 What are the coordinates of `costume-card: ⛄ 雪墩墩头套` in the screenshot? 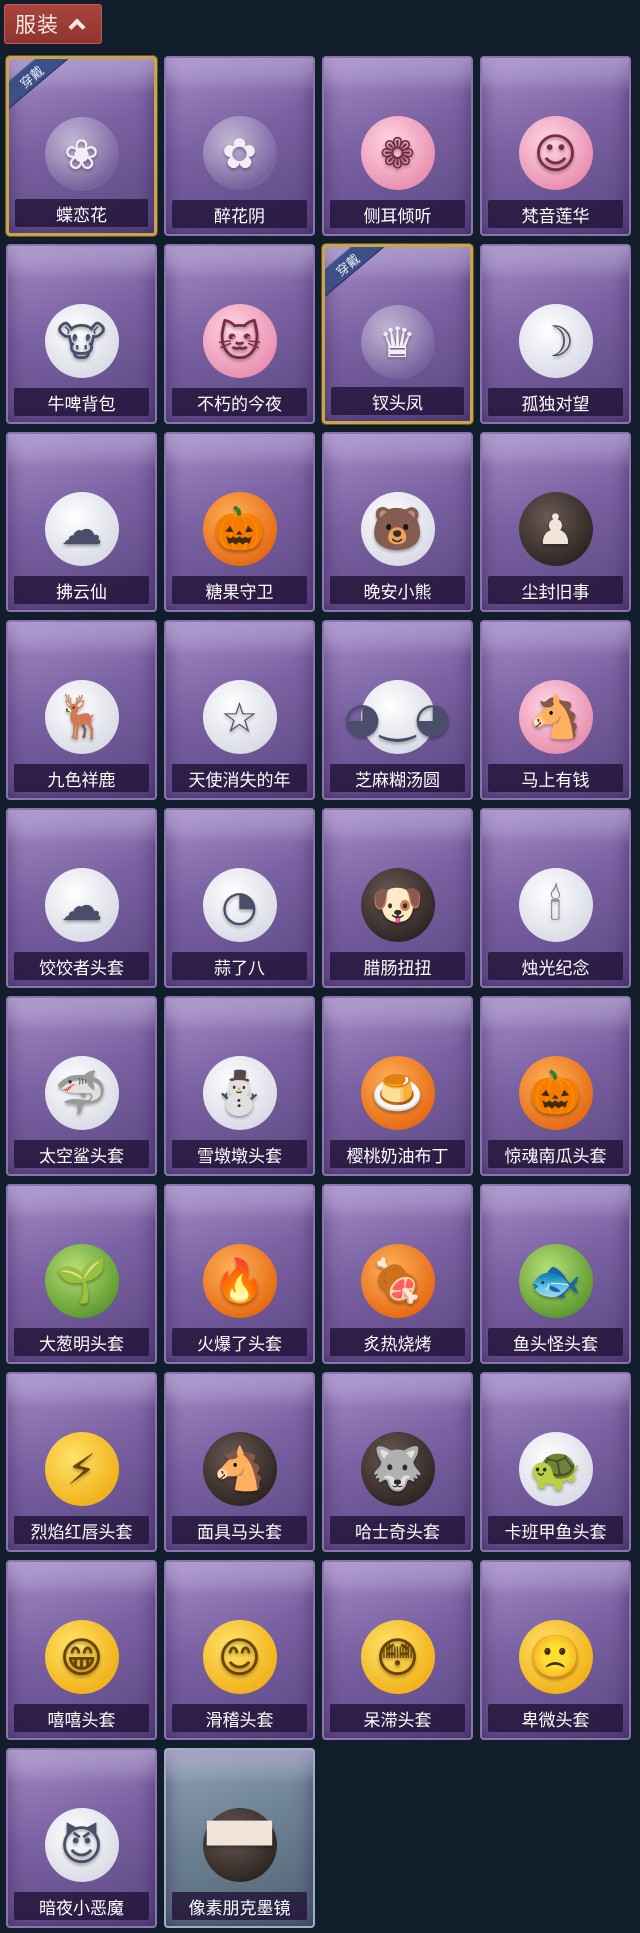 It's located at (239, 1086).